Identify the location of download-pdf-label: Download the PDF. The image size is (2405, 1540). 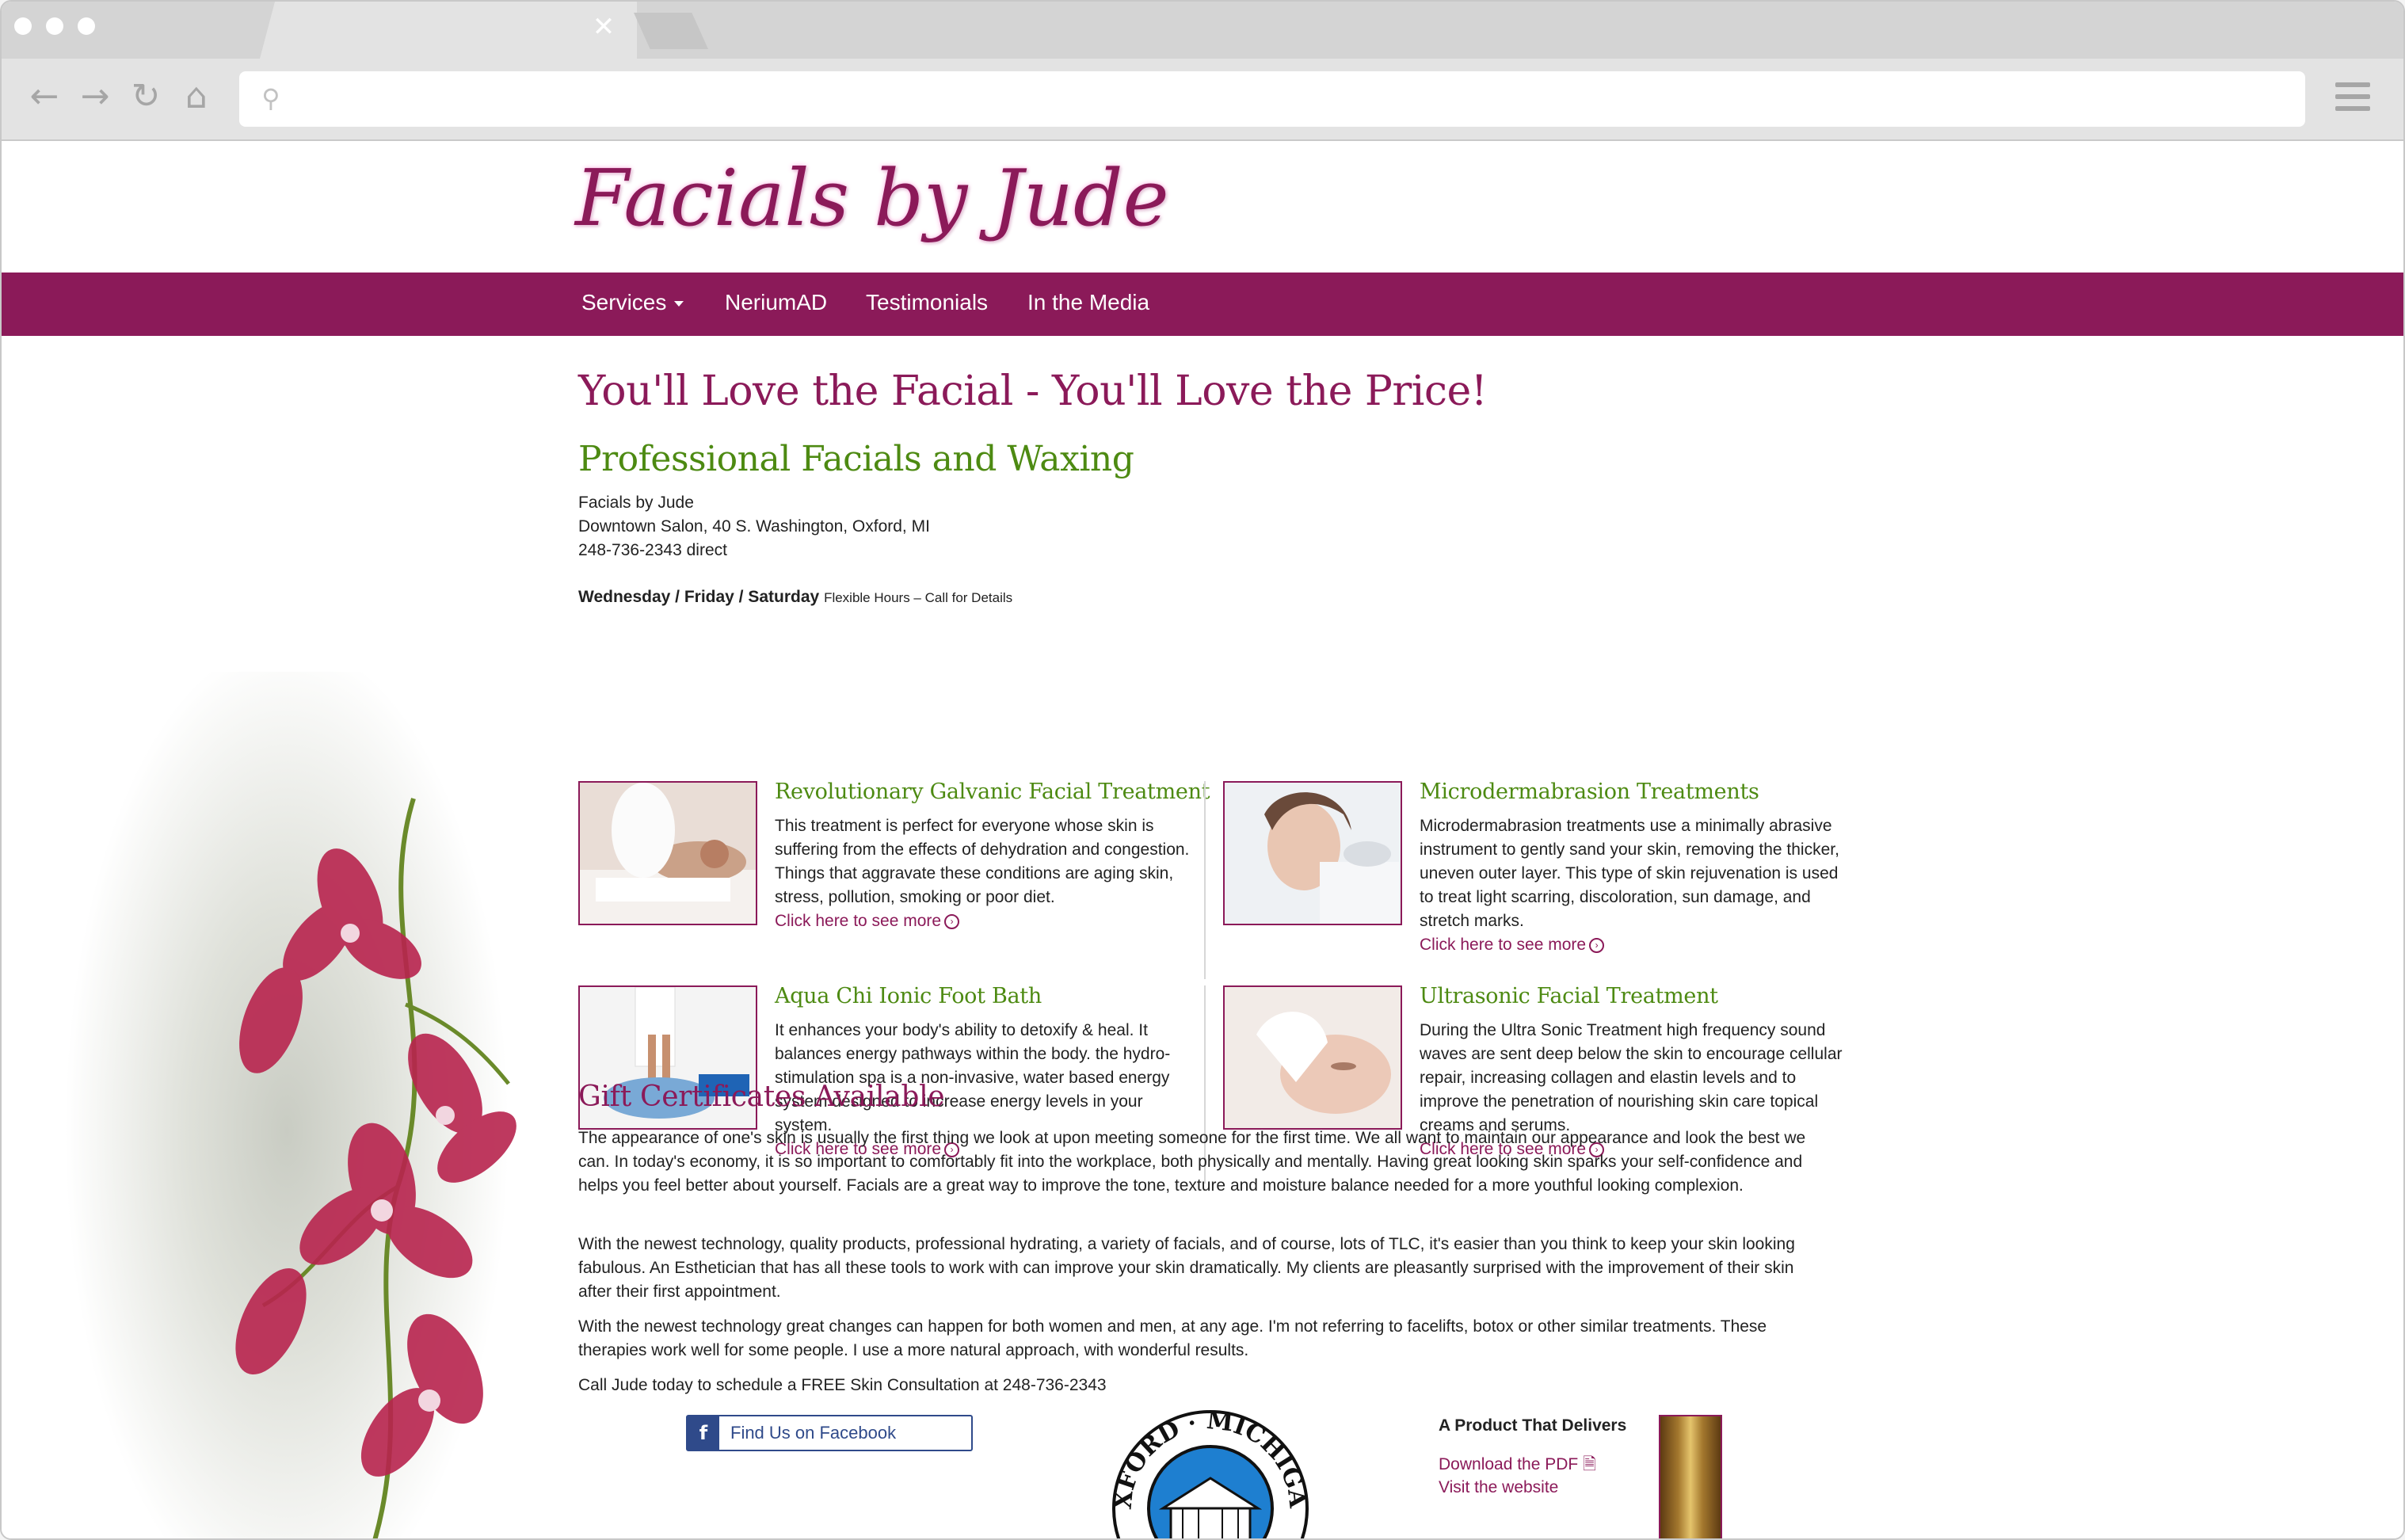
(1509, 1464).